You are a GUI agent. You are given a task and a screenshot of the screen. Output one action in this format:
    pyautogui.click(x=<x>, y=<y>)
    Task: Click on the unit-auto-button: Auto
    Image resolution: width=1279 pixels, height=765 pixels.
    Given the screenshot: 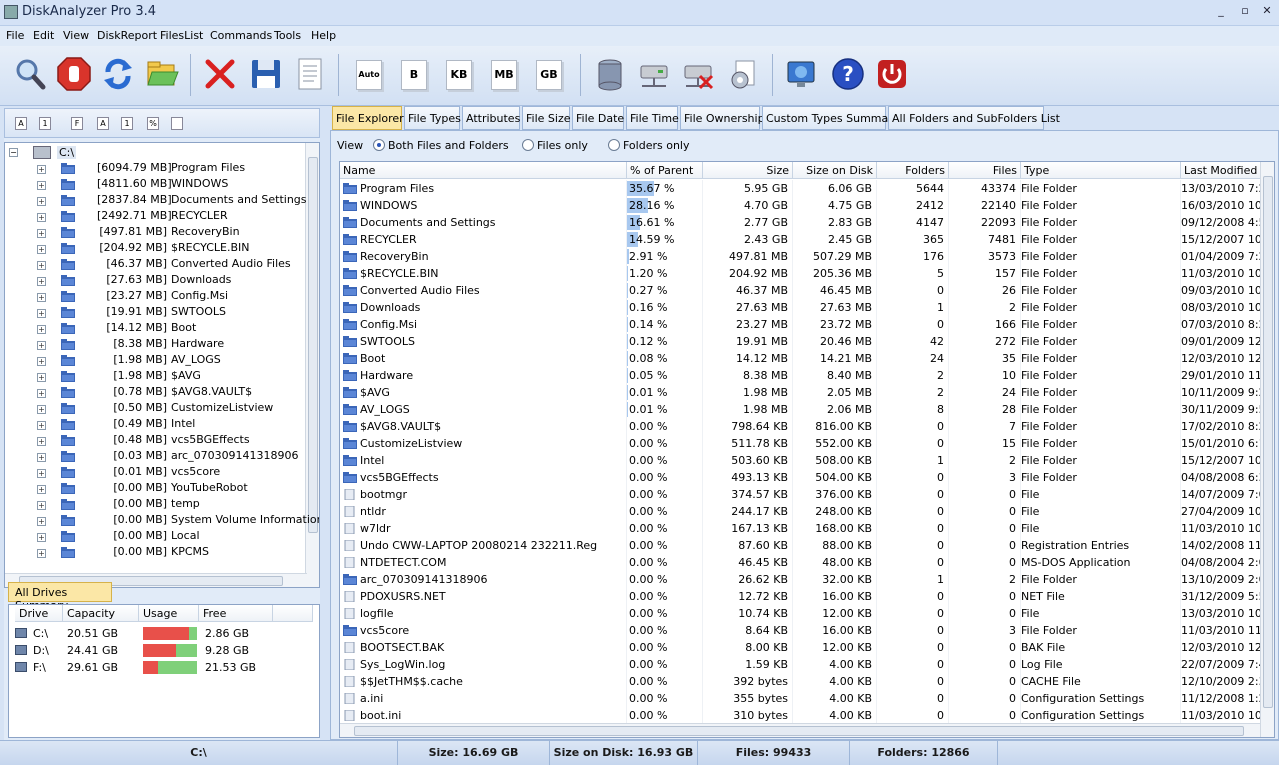 What is the action you would take?
    pyautogui.click(x=369, y=75)
    